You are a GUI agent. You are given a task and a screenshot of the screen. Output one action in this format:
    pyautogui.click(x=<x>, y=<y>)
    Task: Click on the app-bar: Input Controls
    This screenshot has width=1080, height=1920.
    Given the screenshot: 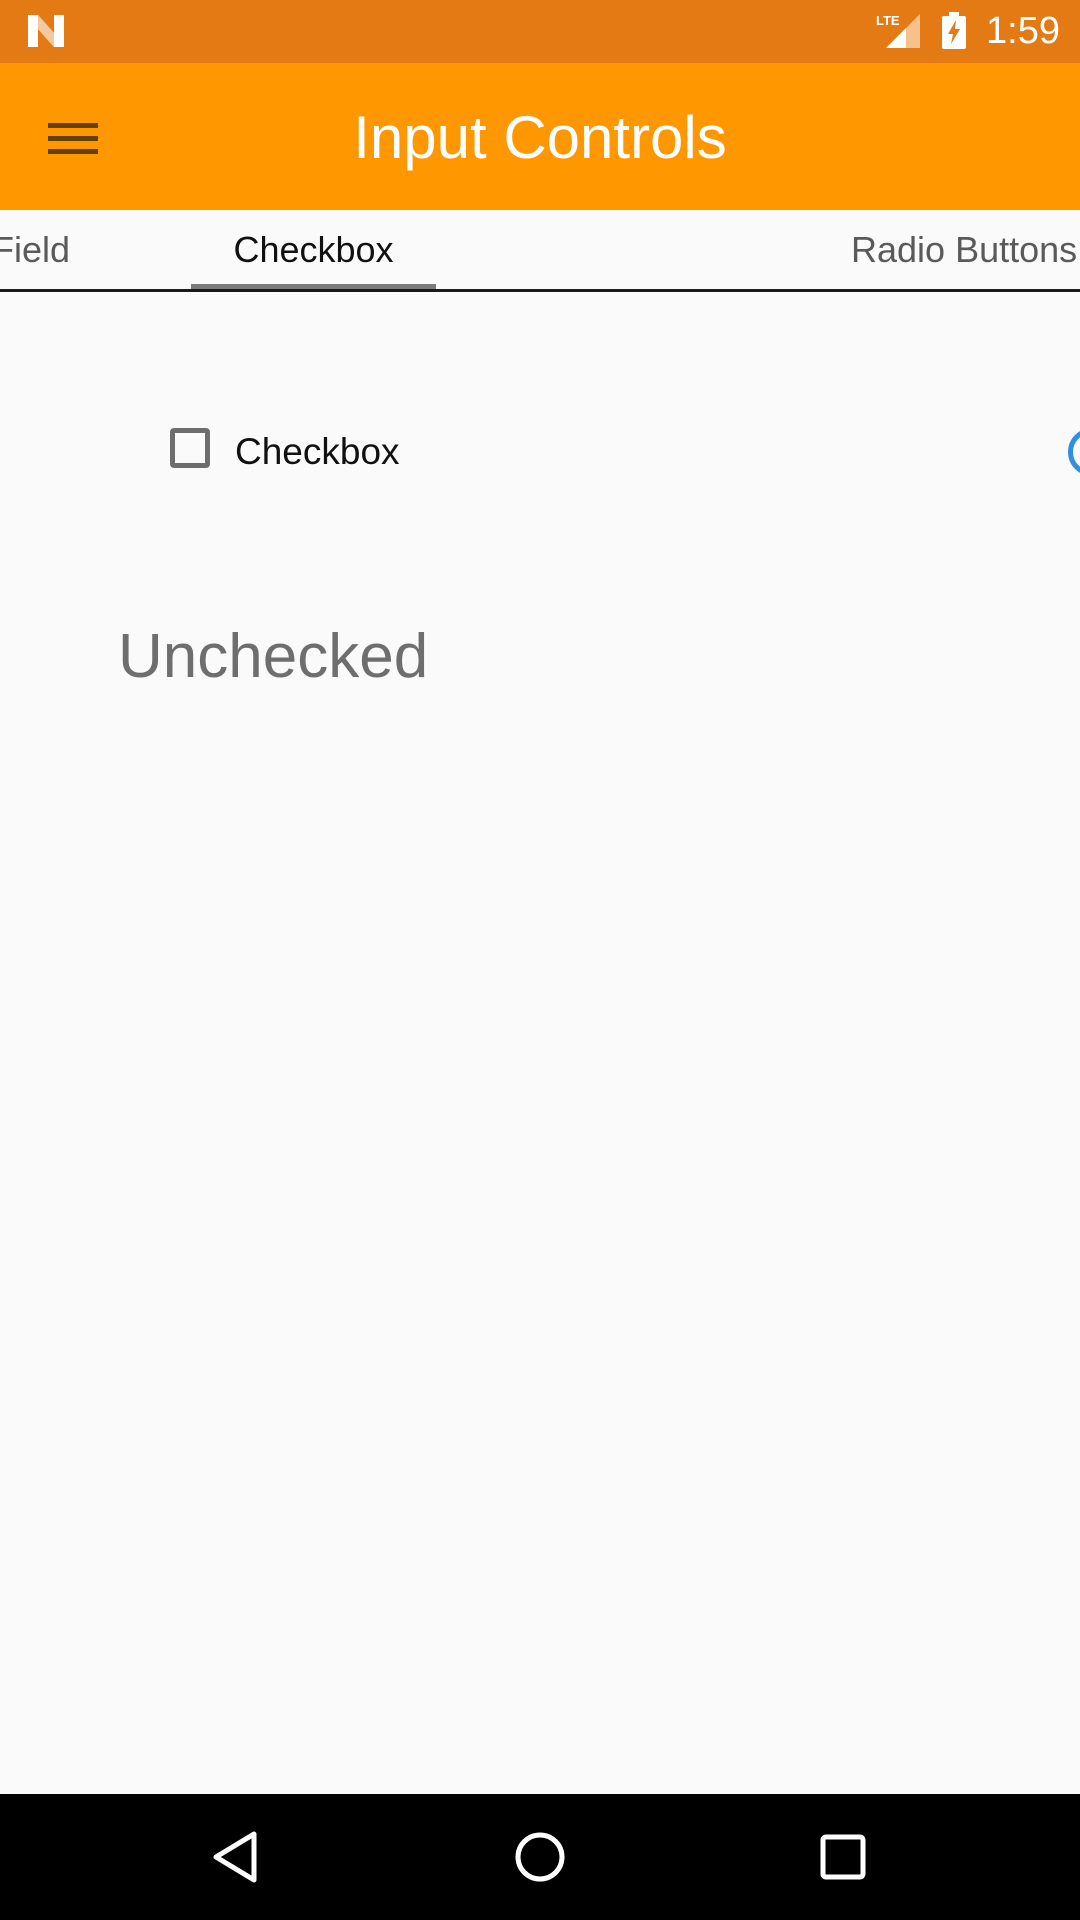 What is the action you would take?
    pyautogui.click(x=540, y=136)
    